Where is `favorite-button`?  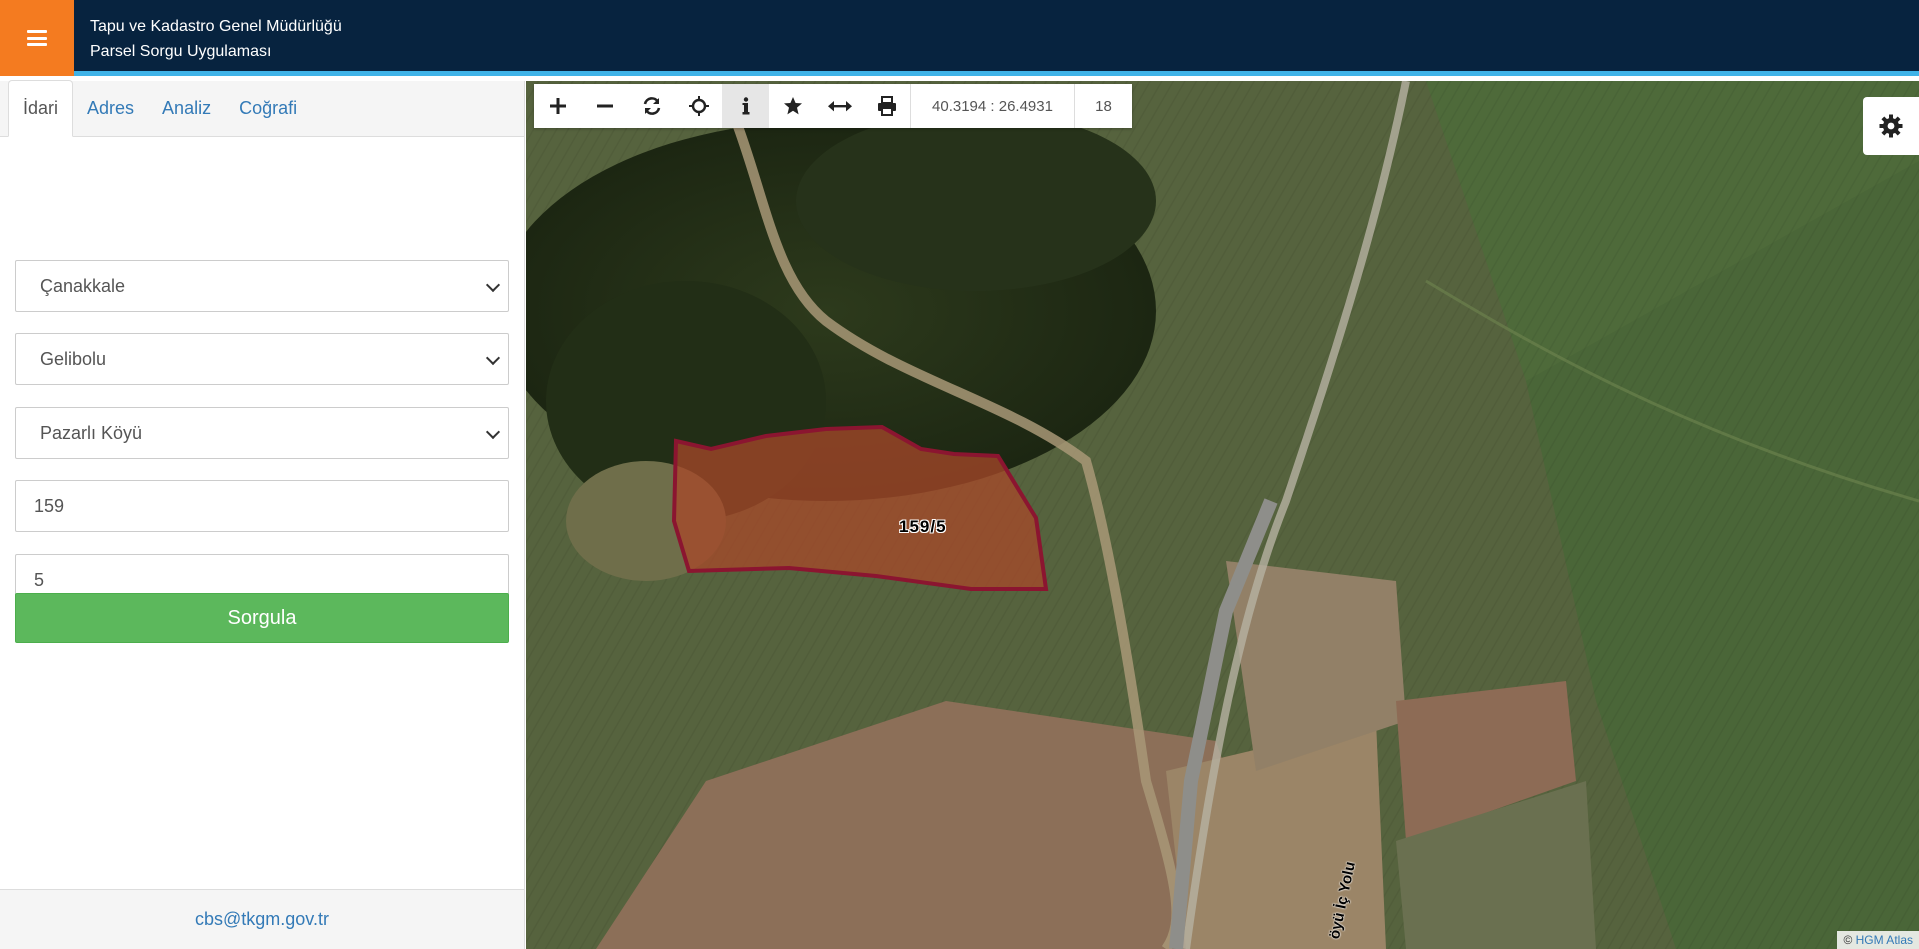
favorite-button is located at coordinates (792, 106).